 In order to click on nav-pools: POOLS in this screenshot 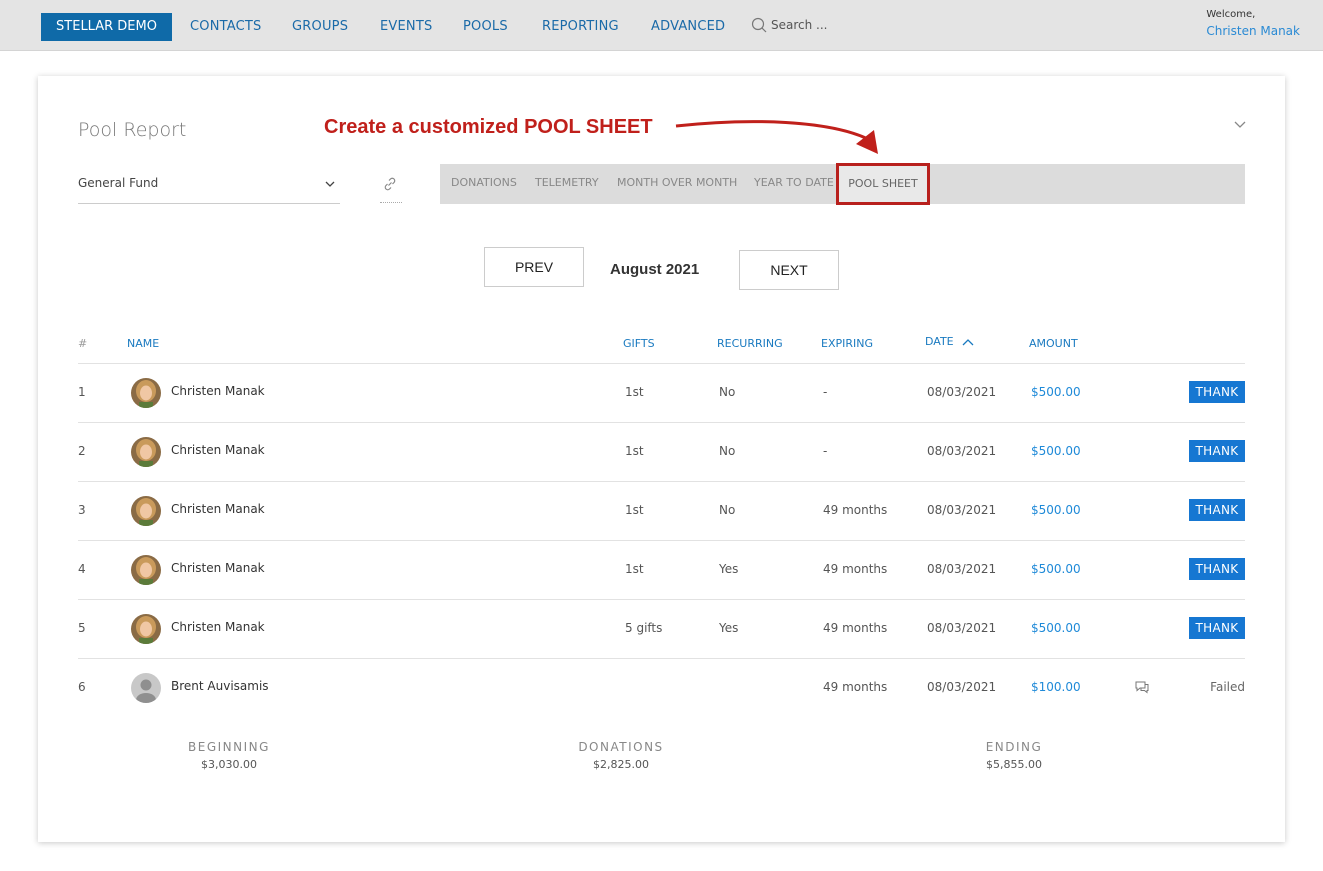, I will do `click(485, 26)`.